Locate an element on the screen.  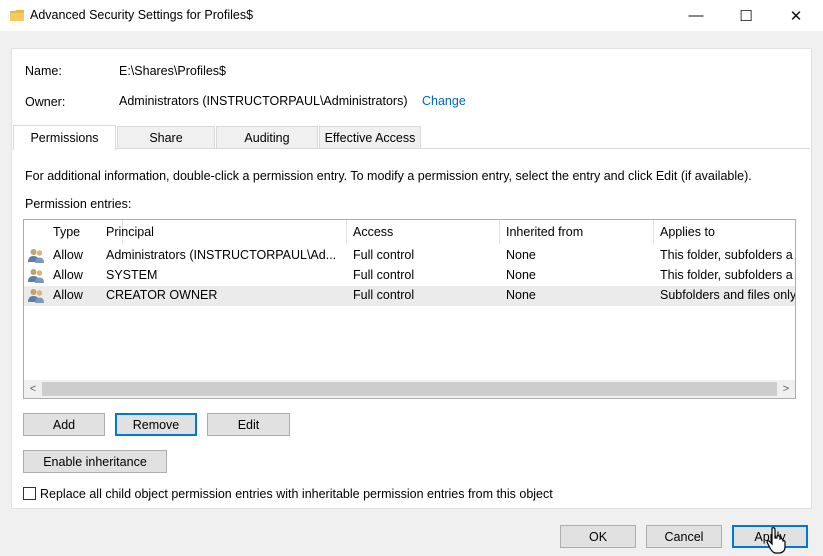
close-button: ✕ is located at coordinates (796, 15).